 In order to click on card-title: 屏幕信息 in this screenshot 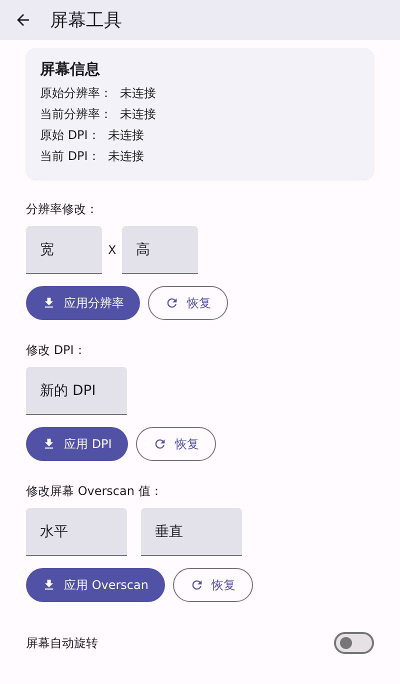, I will do `click(70, 69)`.